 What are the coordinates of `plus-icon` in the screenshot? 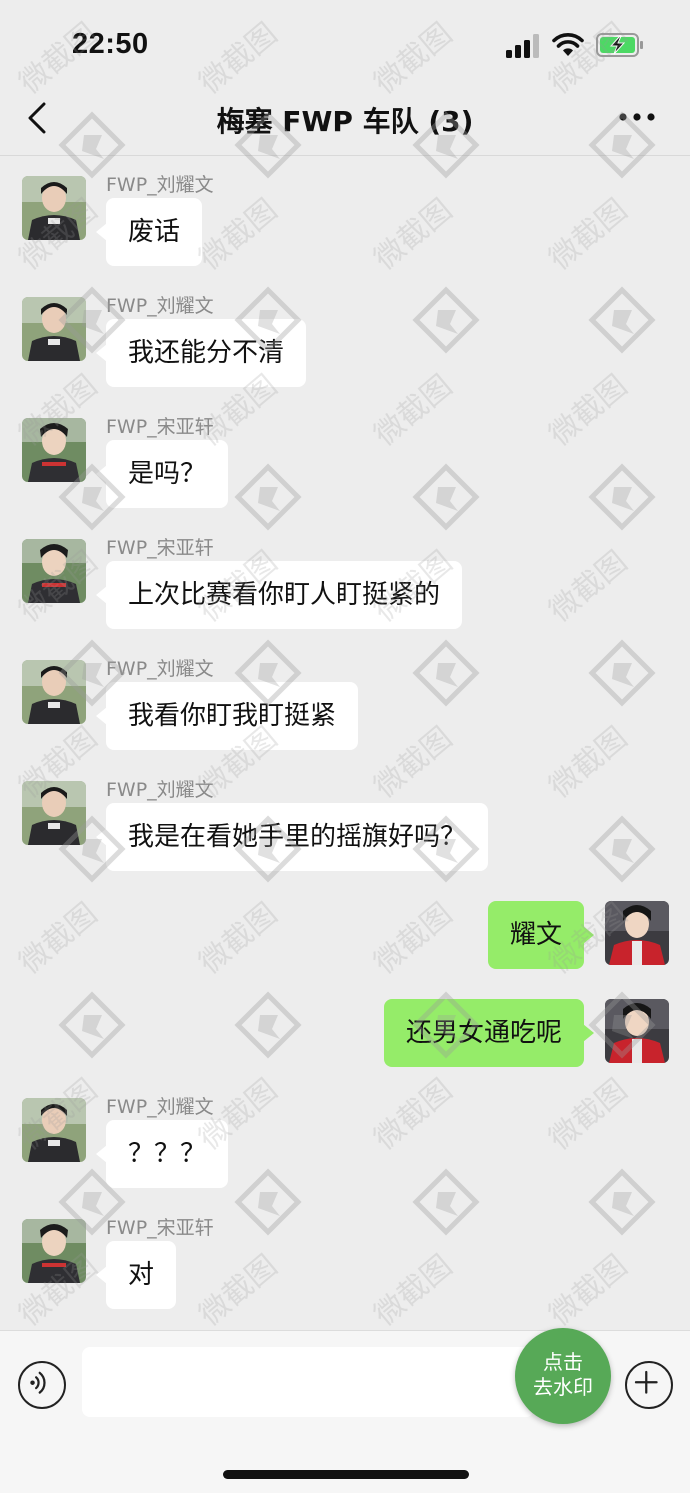 It's located at (649, 1385).